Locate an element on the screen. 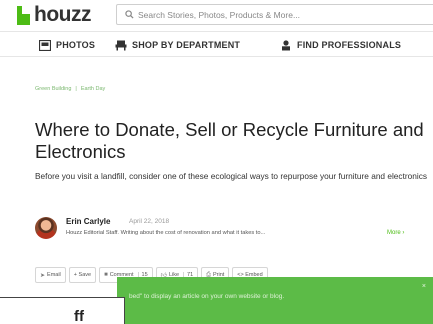  furniture-icon is located at coordinates (121, 45).